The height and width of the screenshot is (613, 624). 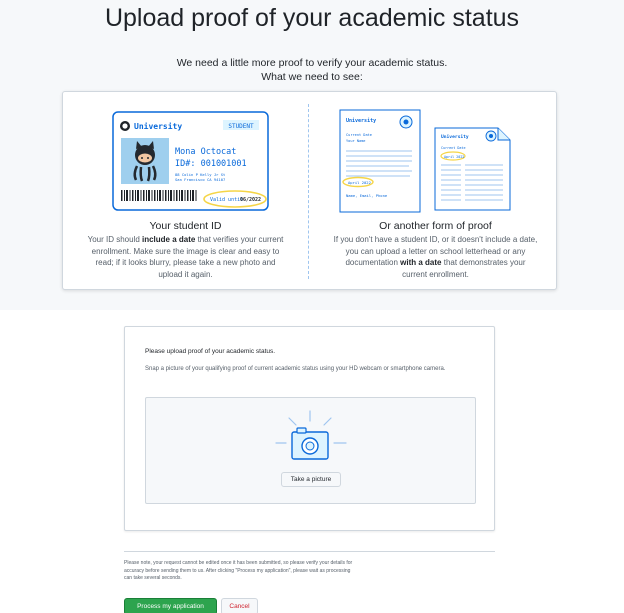 What do you see at coordinates (309, 551) in the screenshot?
I see `footer-divider` at bounding box center [309, 551].